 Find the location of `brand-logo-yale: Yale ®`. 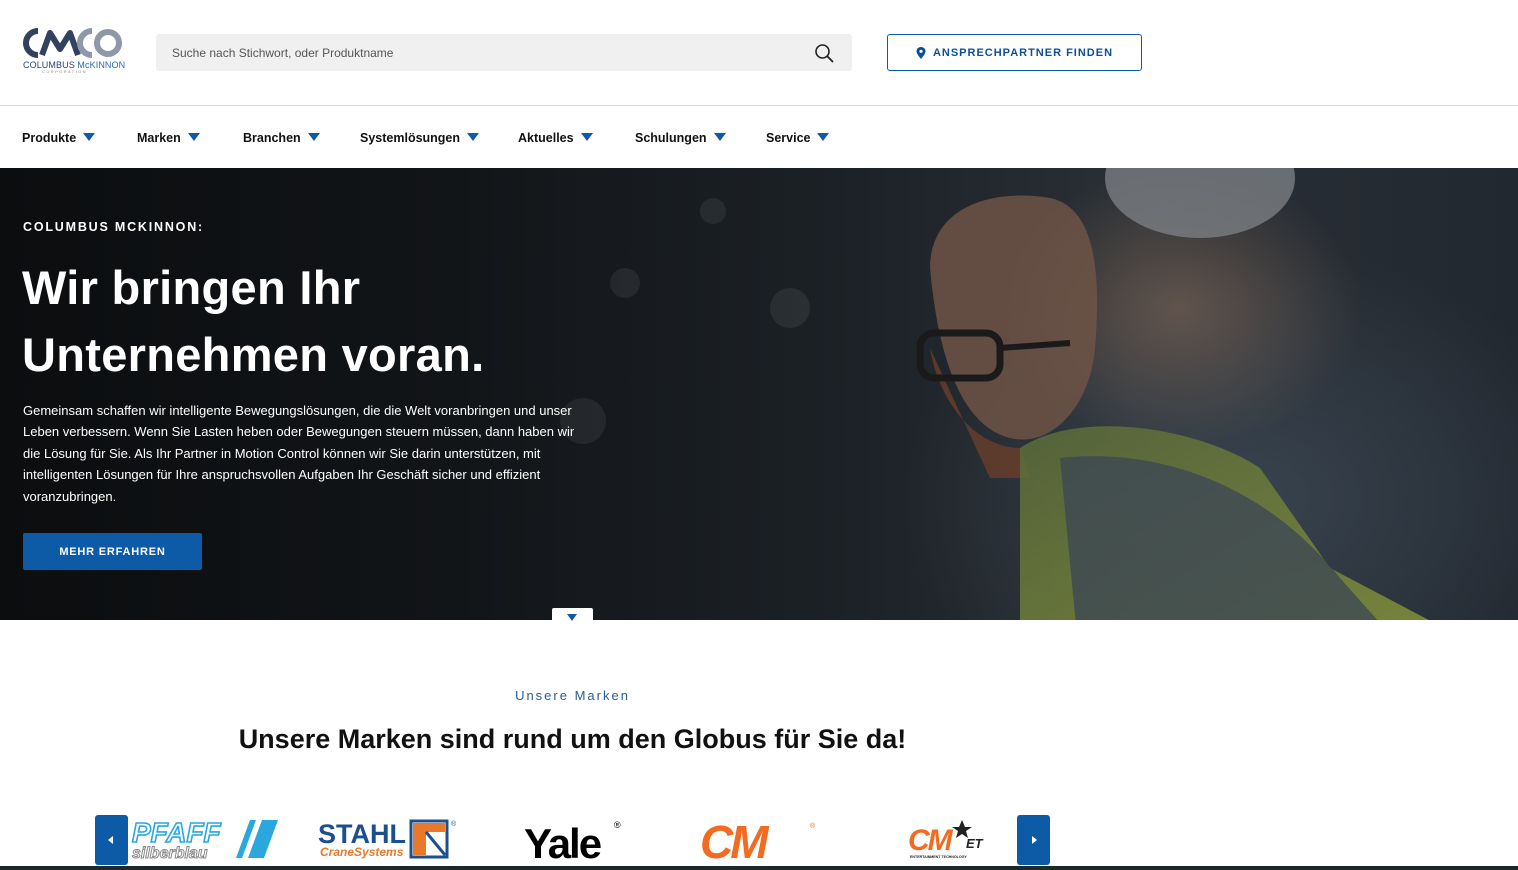

brand-logo-yale: Yale ® is located at coordinates (574, 840).